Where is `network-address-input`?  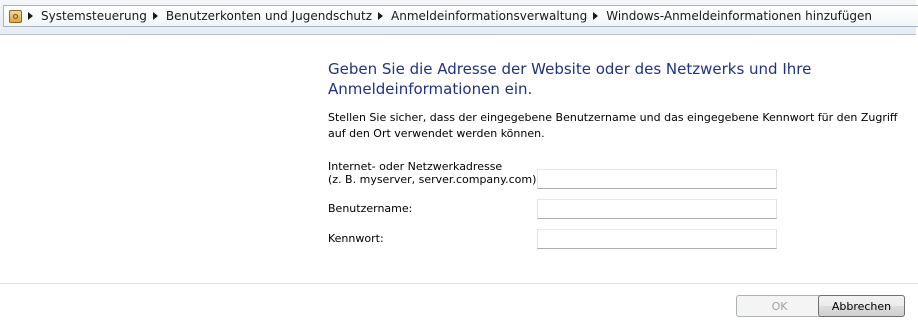 network-address-input is located at coordinates (657, 179).